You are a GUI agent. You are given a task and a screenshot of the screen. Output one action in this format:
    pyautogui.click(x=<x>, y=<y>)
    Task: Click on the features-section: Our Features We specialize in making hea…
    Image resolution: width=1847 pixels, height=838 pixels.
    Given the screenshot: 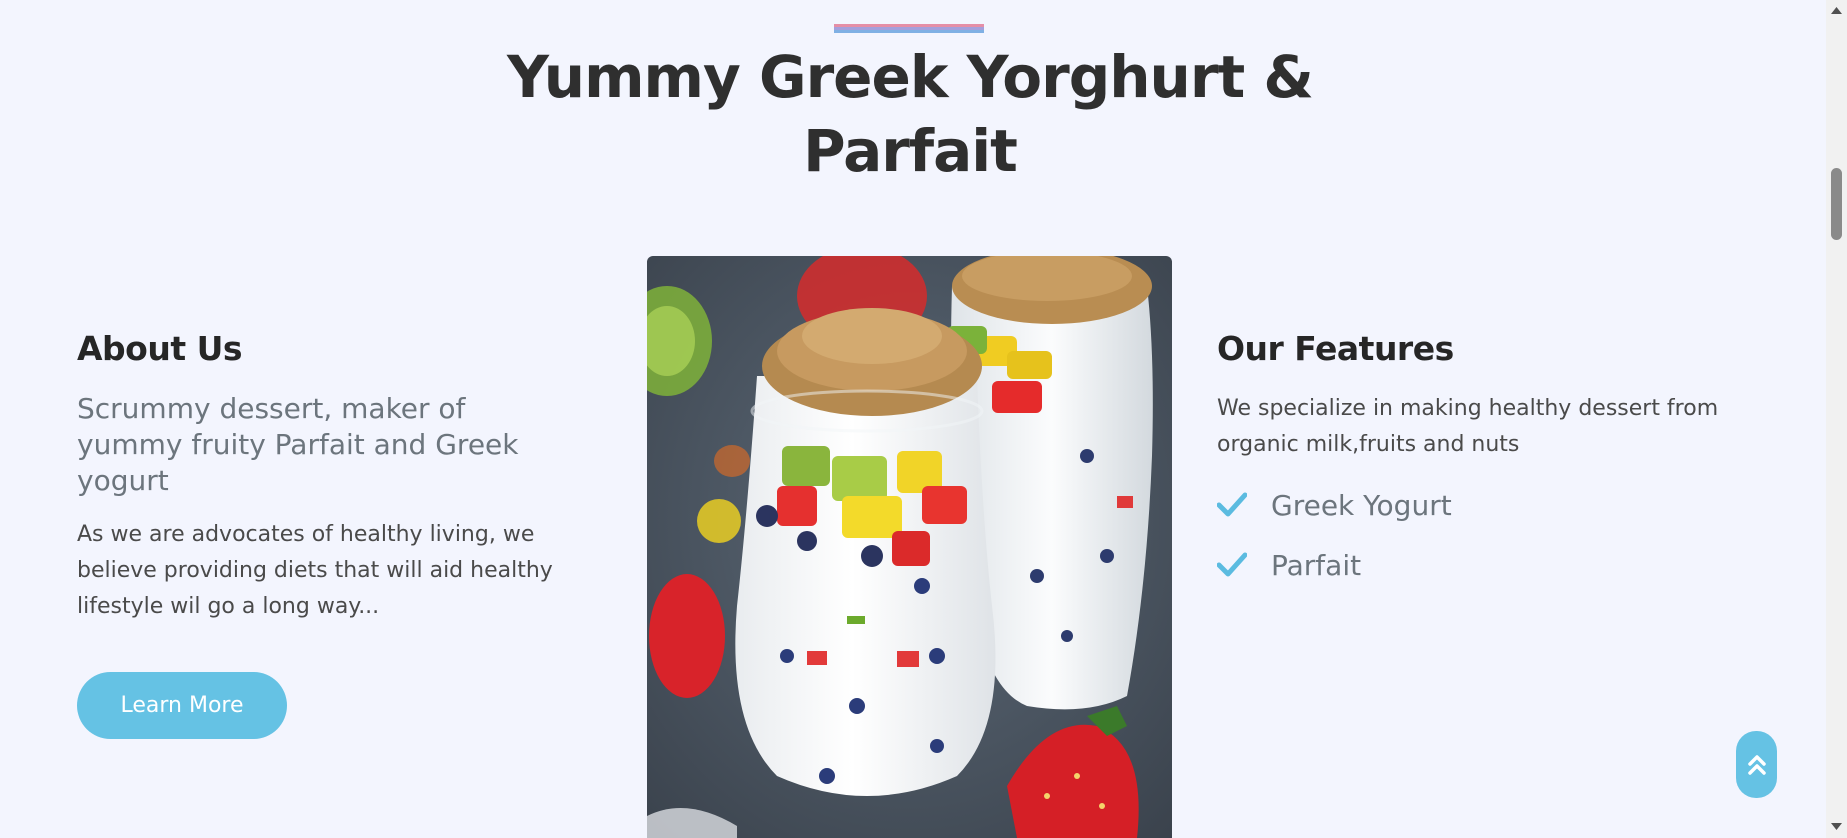 What is the action you would take?
    pyautogui.click(x=1497, y=460)
    